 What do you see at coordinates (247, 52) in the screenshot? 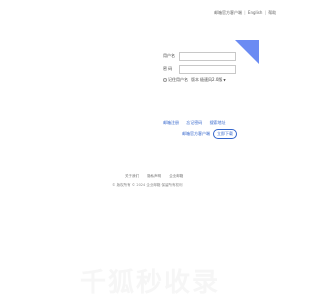
I see `qr-switch-corner` at bounding box center [247, 52].